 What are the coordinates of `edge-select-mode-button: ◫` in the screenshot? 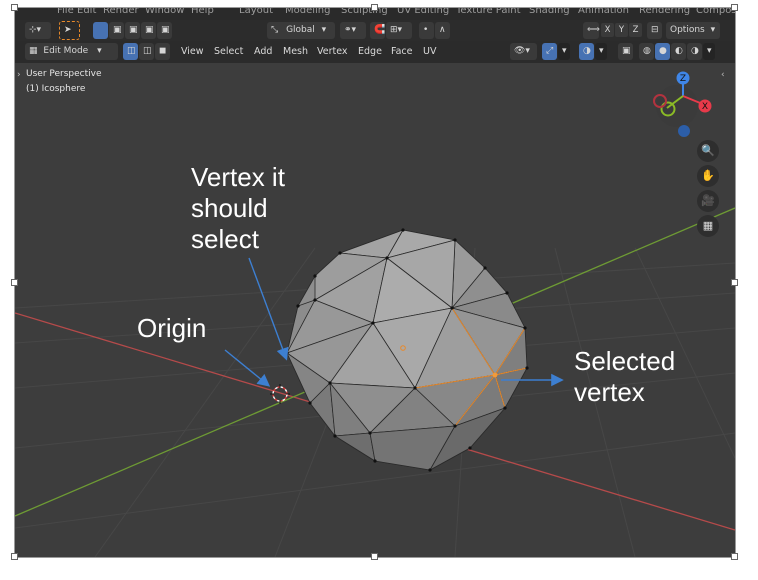 It's located at (146, 51).